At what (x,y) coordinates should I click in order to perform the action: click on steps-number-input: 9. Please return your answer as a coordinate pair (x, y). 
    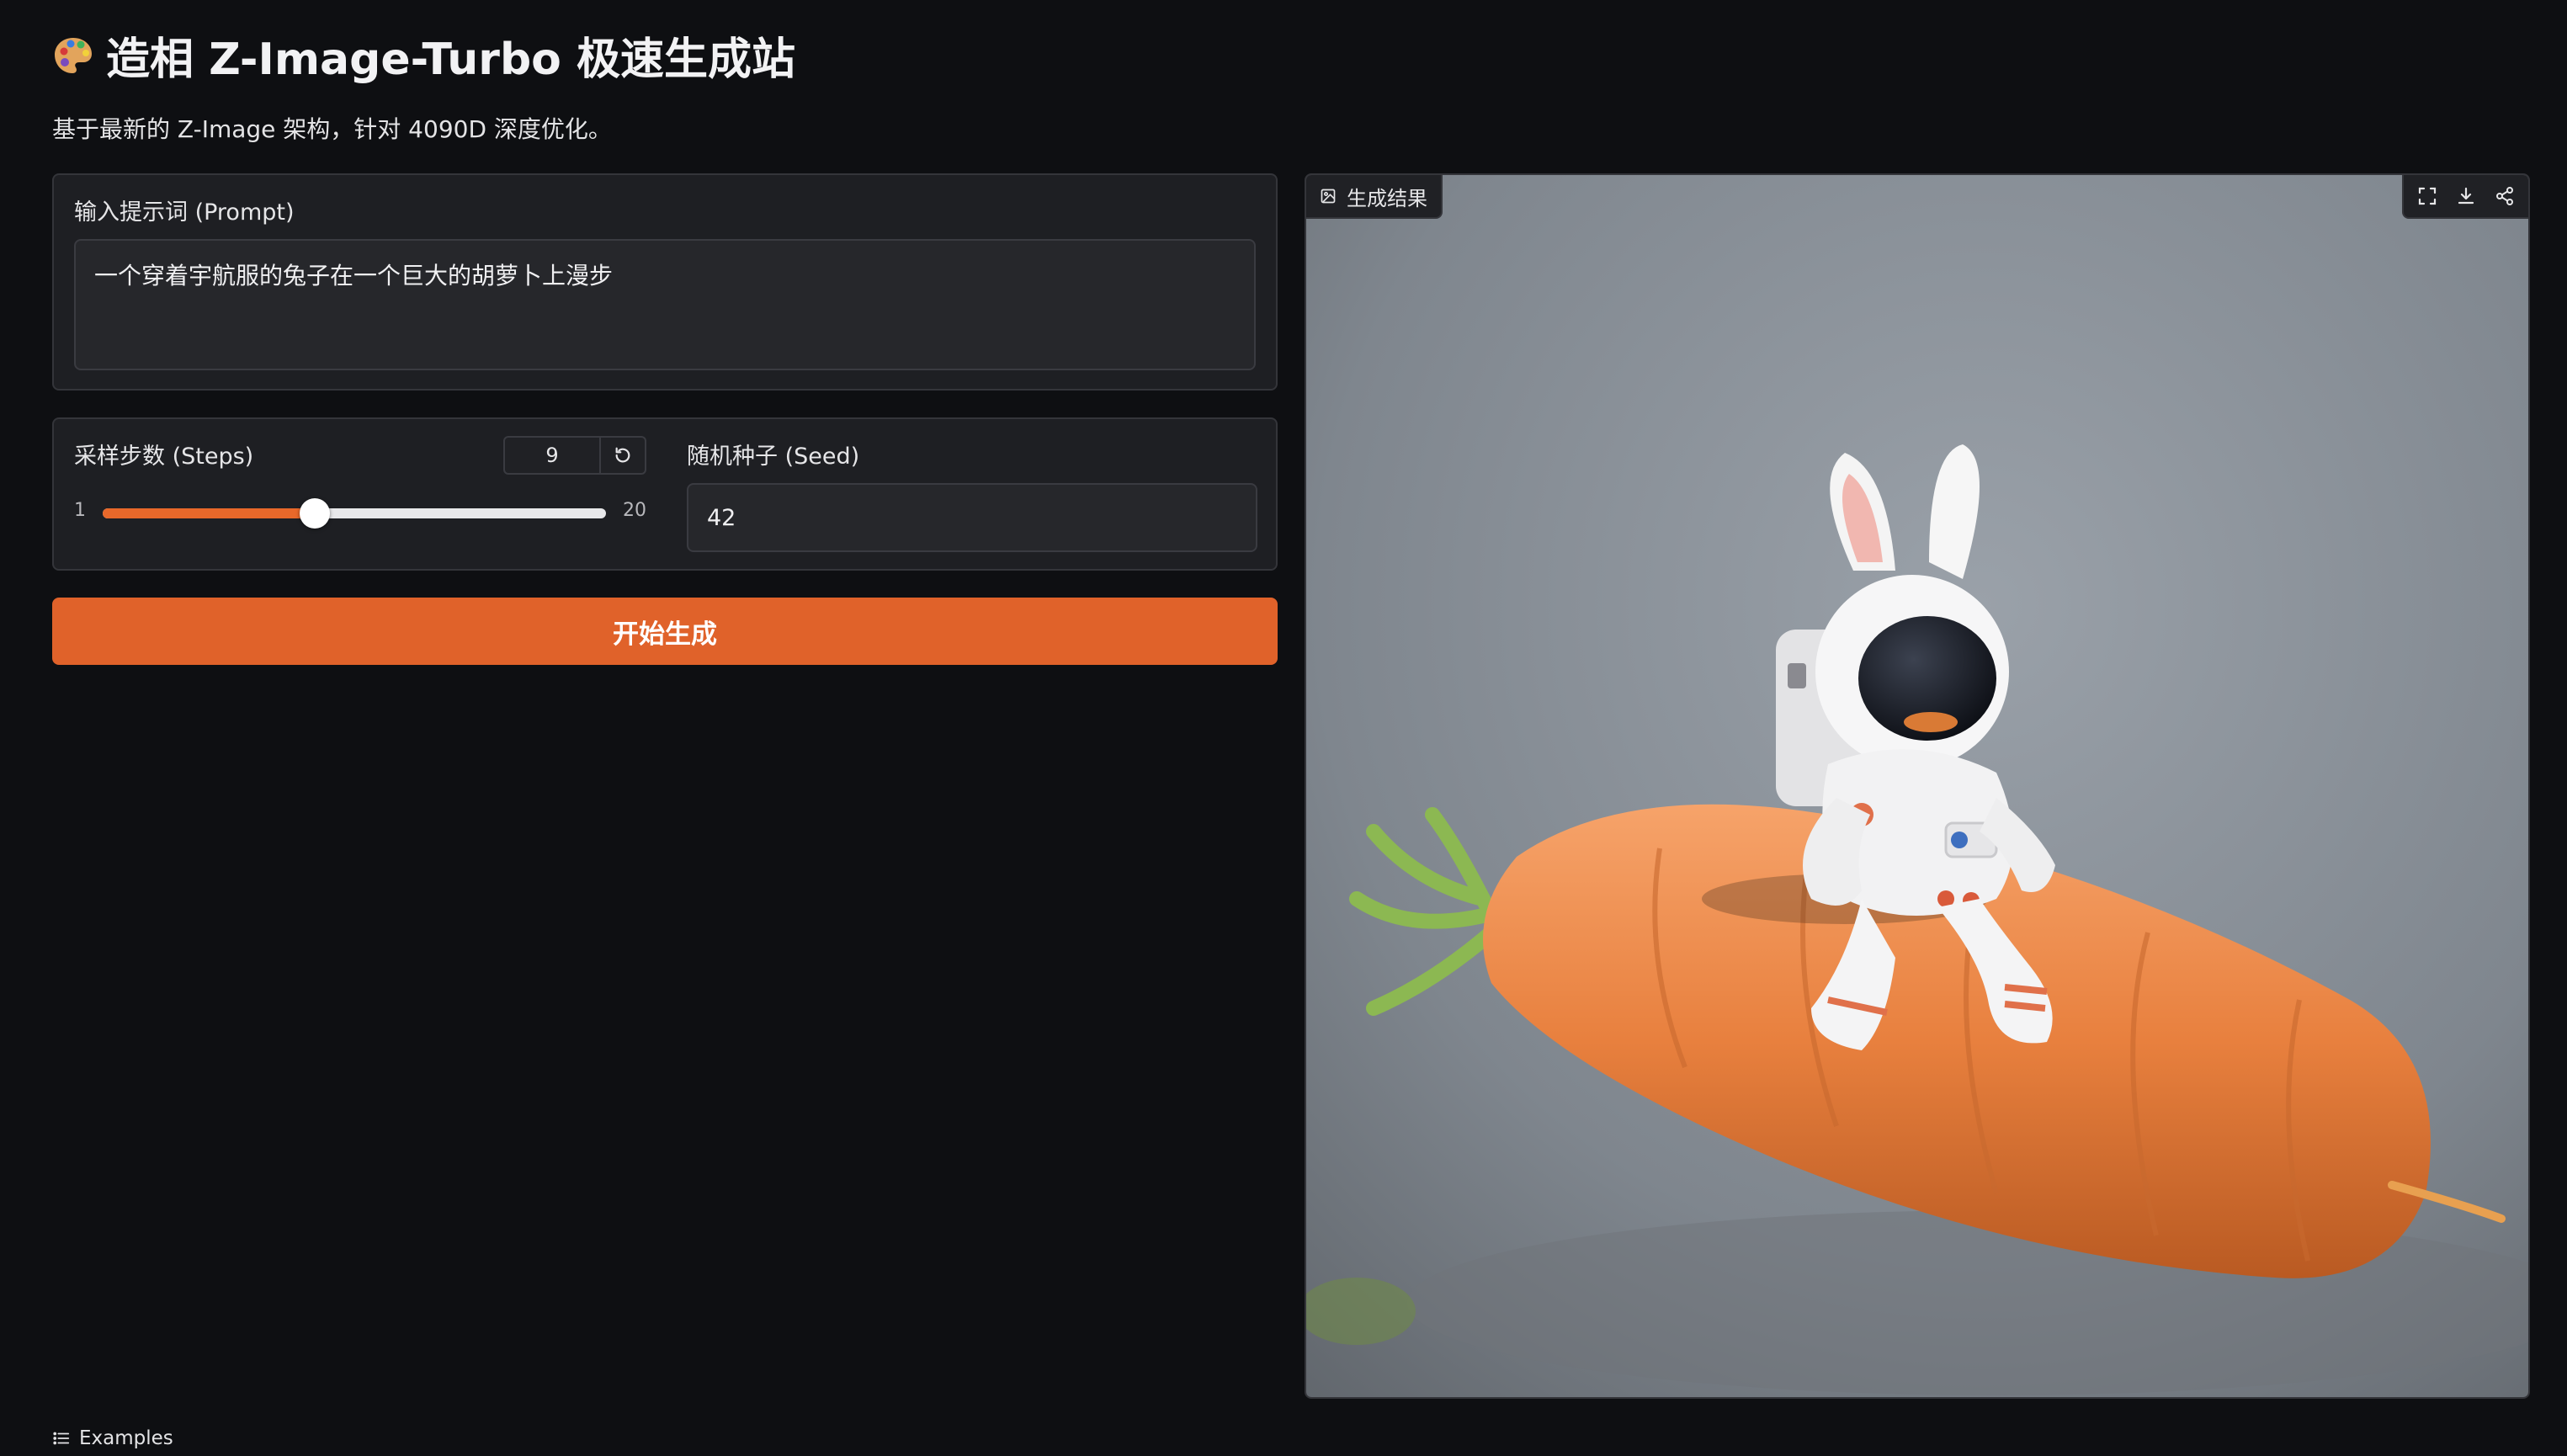
    Looking at the image, I should click on (574, 455).